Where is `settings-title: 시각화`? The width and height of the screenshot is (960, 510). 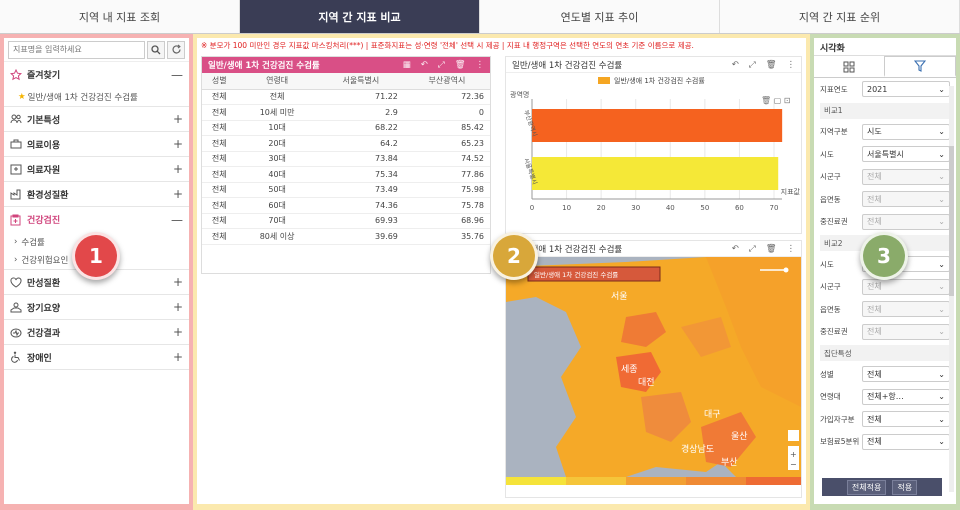
settings-title: 시각화 is located at coordinates (885, 47).